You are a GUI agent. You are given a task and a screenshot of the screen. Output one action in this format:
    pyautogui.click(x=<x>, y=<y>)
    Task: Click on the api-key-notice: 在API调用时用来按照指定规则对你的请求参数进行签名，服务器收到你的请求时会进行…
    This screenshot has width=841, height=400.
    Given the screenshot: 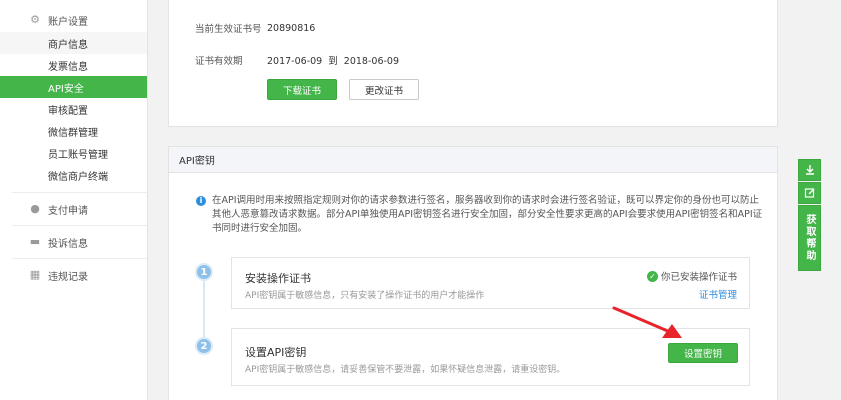 What is the action you would take?
    pyautogui.click(x=487, y=214)
    